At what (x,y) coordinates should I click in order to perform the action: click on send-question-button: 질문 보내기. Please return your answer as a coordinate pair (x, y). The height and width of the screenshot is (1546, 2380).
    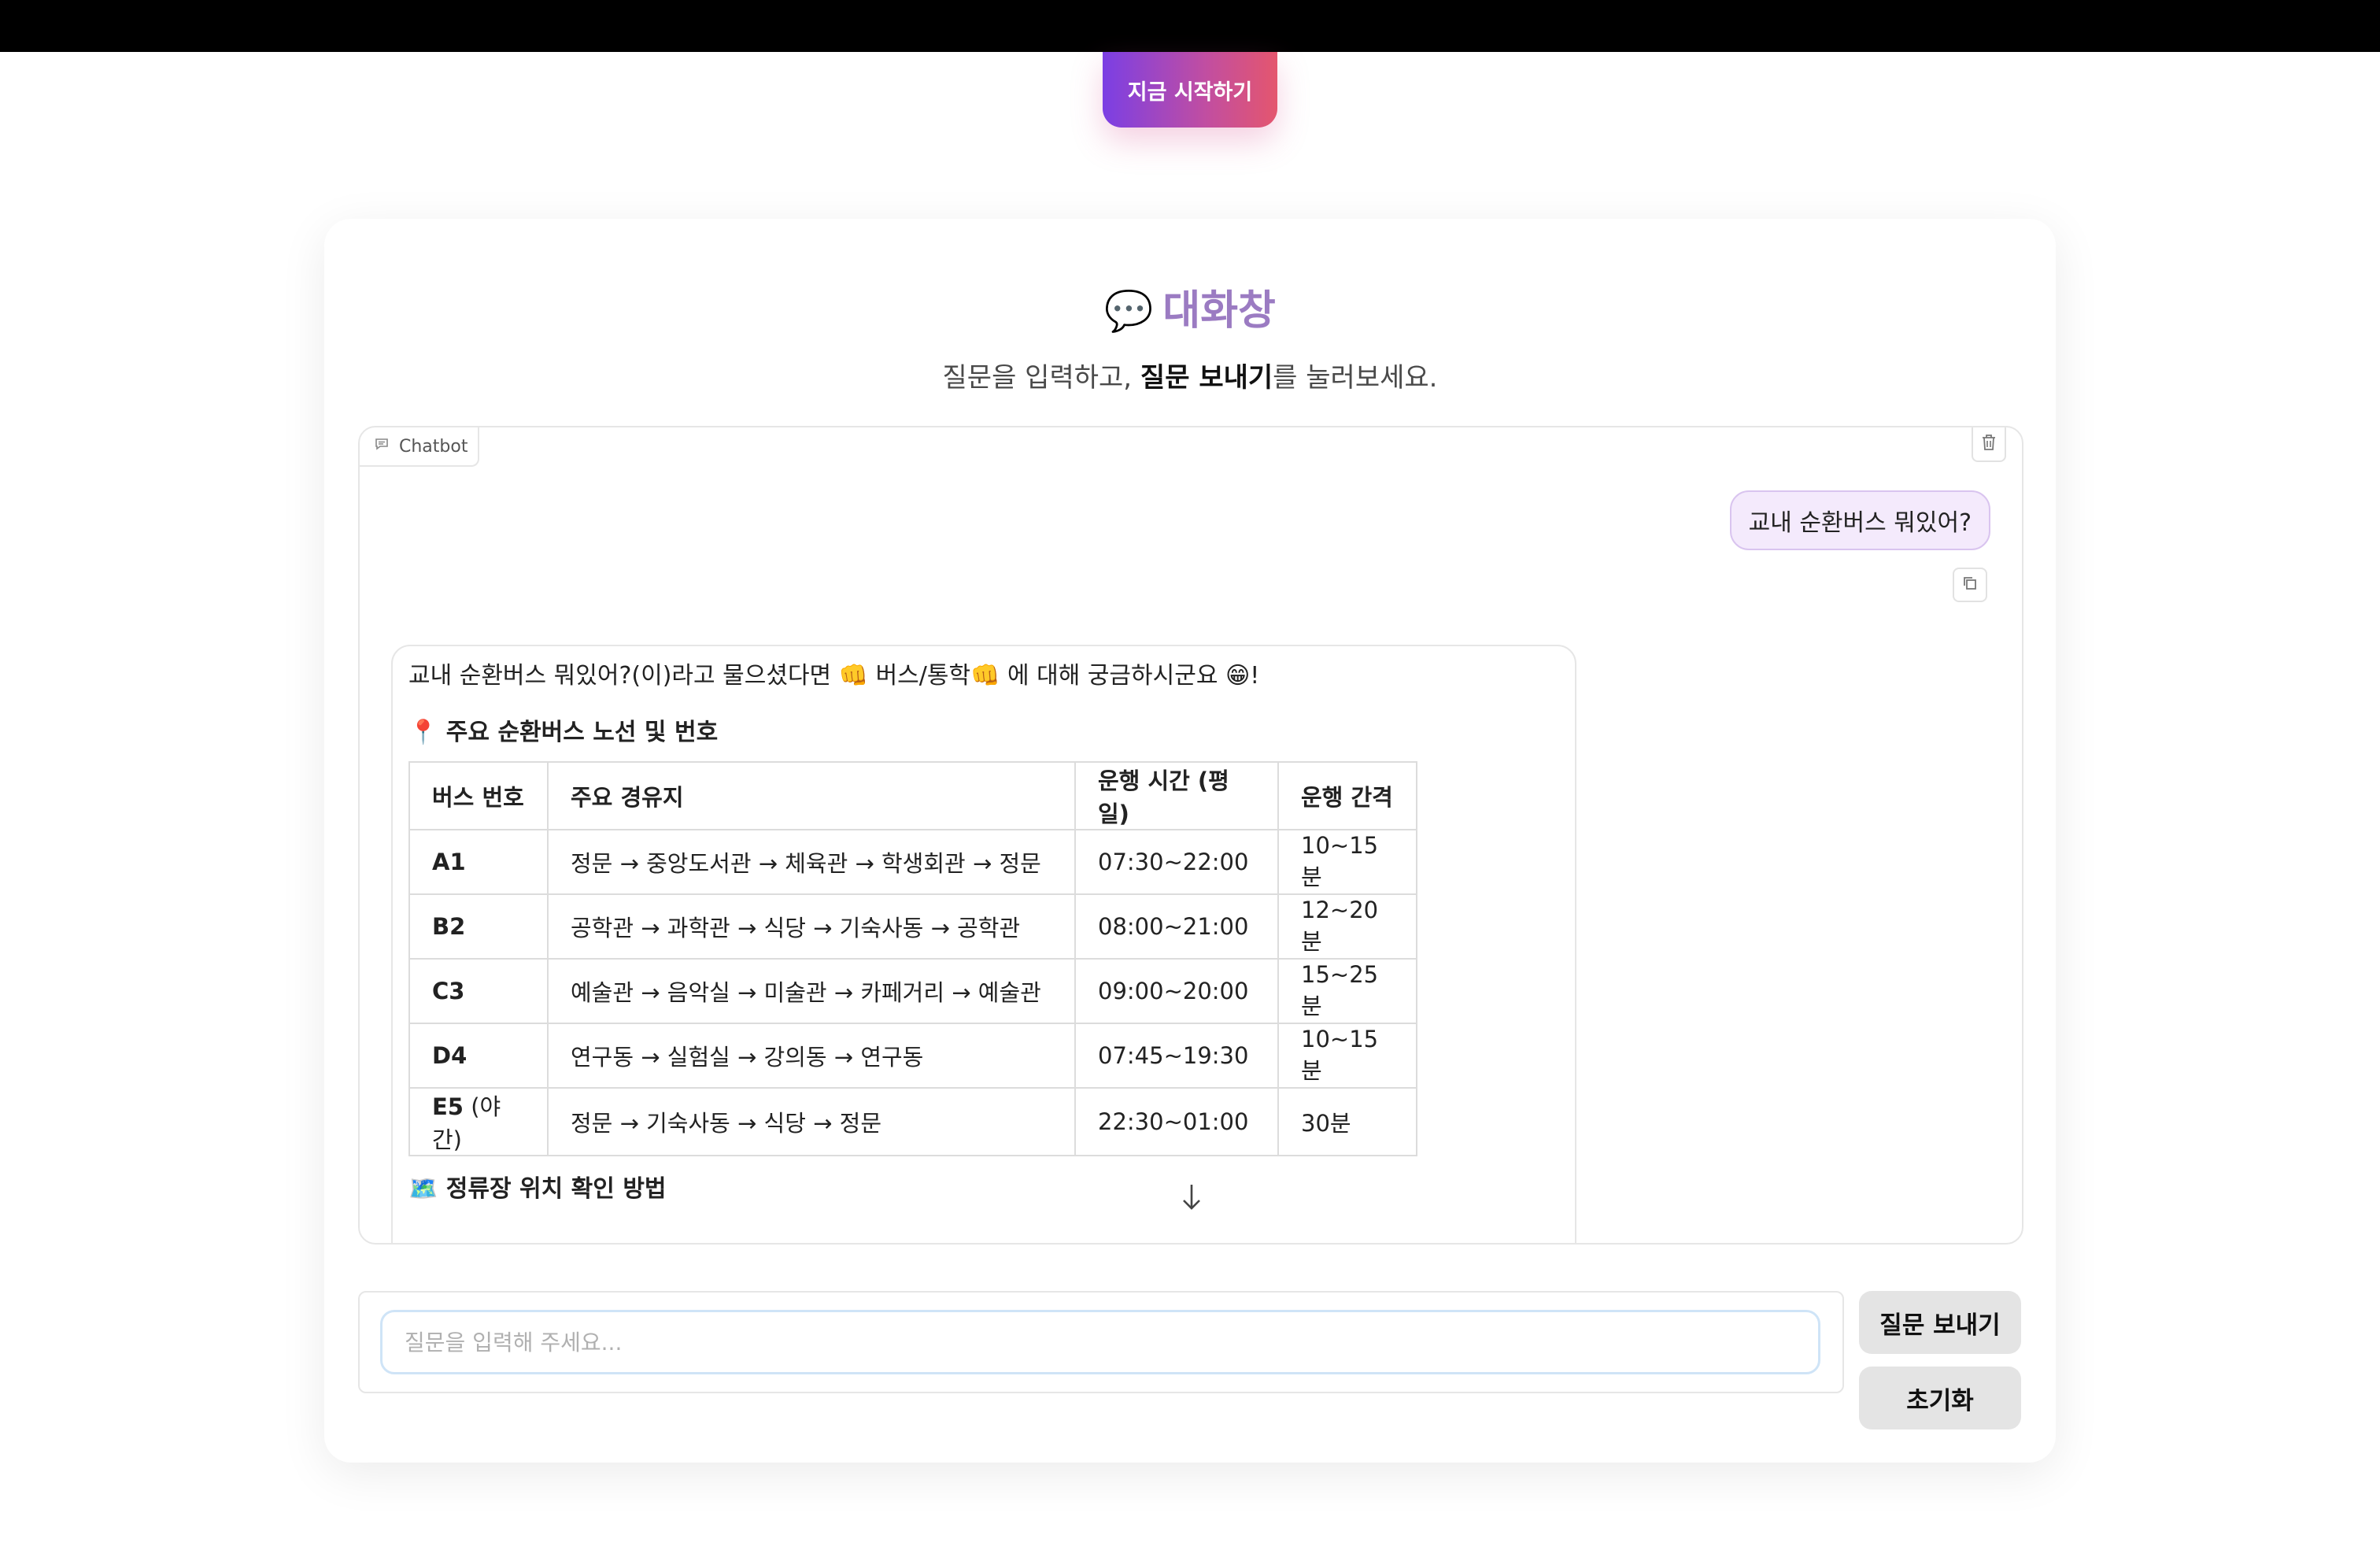
    Looking at the image, I should click on (1940, 1322).